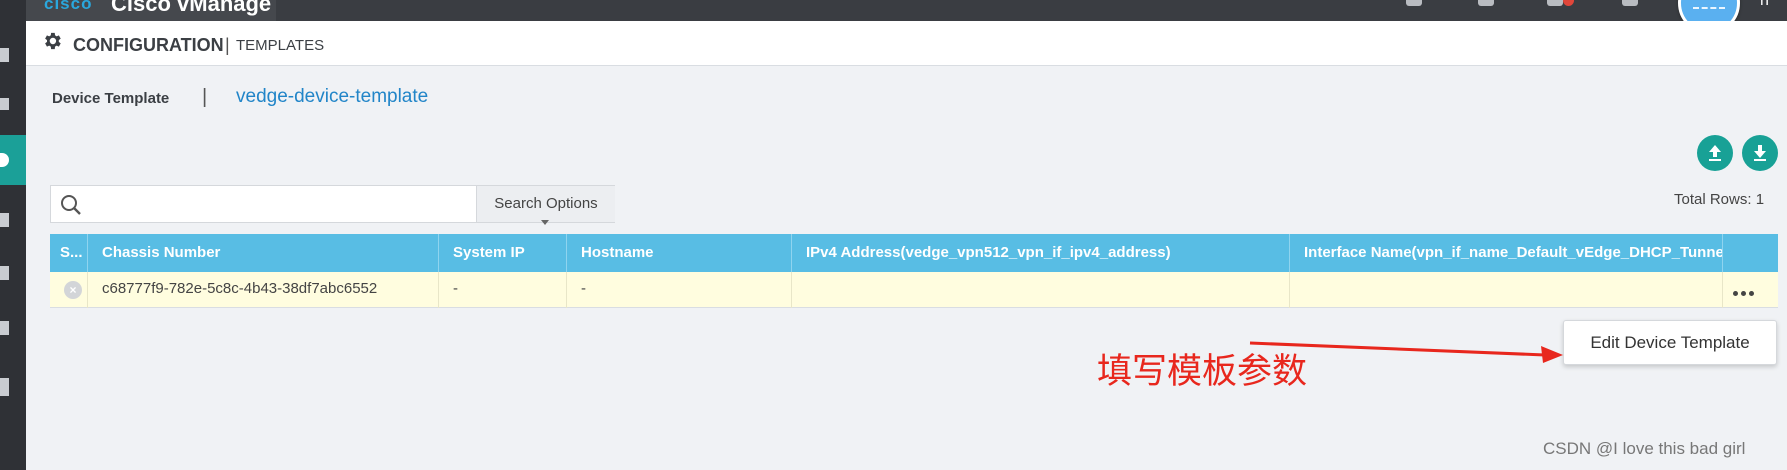 This screenshot has width=1787, height=470. What do you see at coordinates (1748, 290) in the screenshot?
I see `more-actions-icon` at bounding box center [1748, 290].